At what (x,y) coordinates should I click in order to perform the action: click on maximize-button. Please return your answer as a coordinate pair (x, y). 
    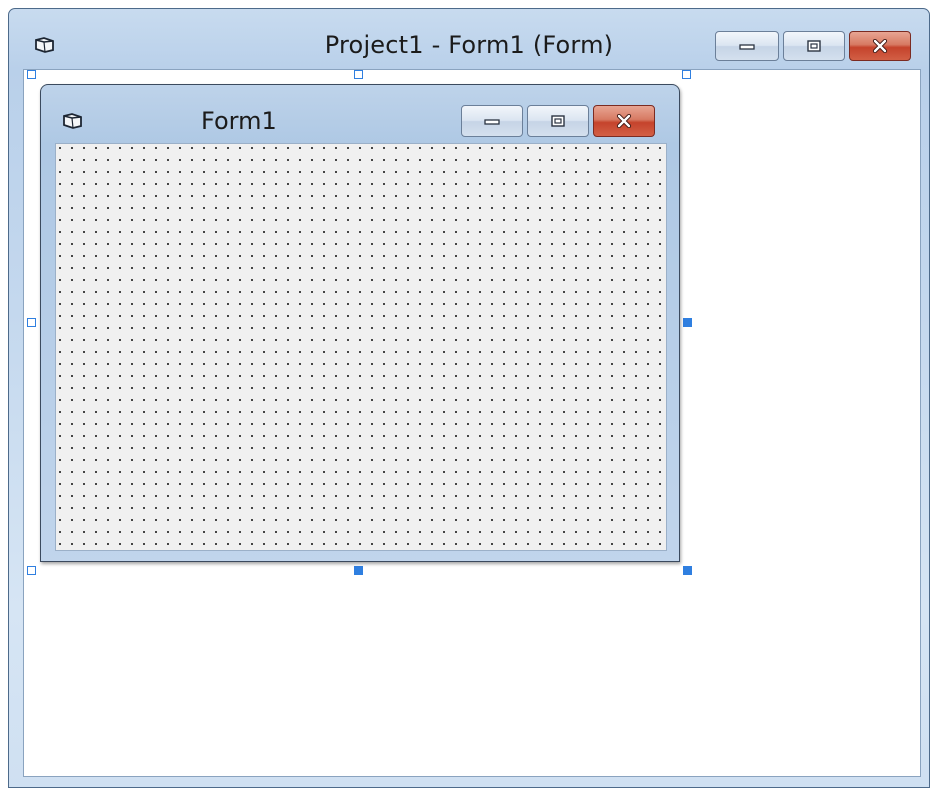
    Looking at the image, I should click on (814, 46).